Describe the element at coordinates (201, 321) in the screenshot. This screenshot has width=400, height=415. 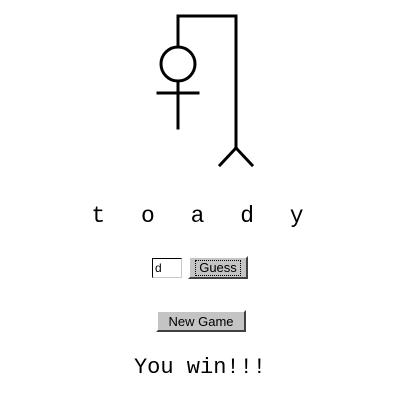
I see `new-game-button: New Game` at that location.